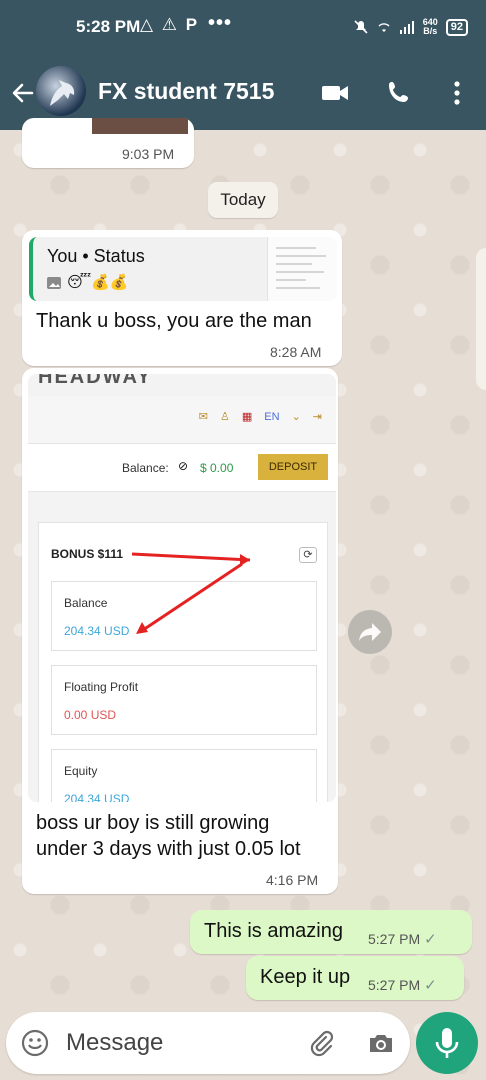 The width and height of the screenshot is (486, 1080). I want to click on message-input-bar: Message, so click(208, 1043).